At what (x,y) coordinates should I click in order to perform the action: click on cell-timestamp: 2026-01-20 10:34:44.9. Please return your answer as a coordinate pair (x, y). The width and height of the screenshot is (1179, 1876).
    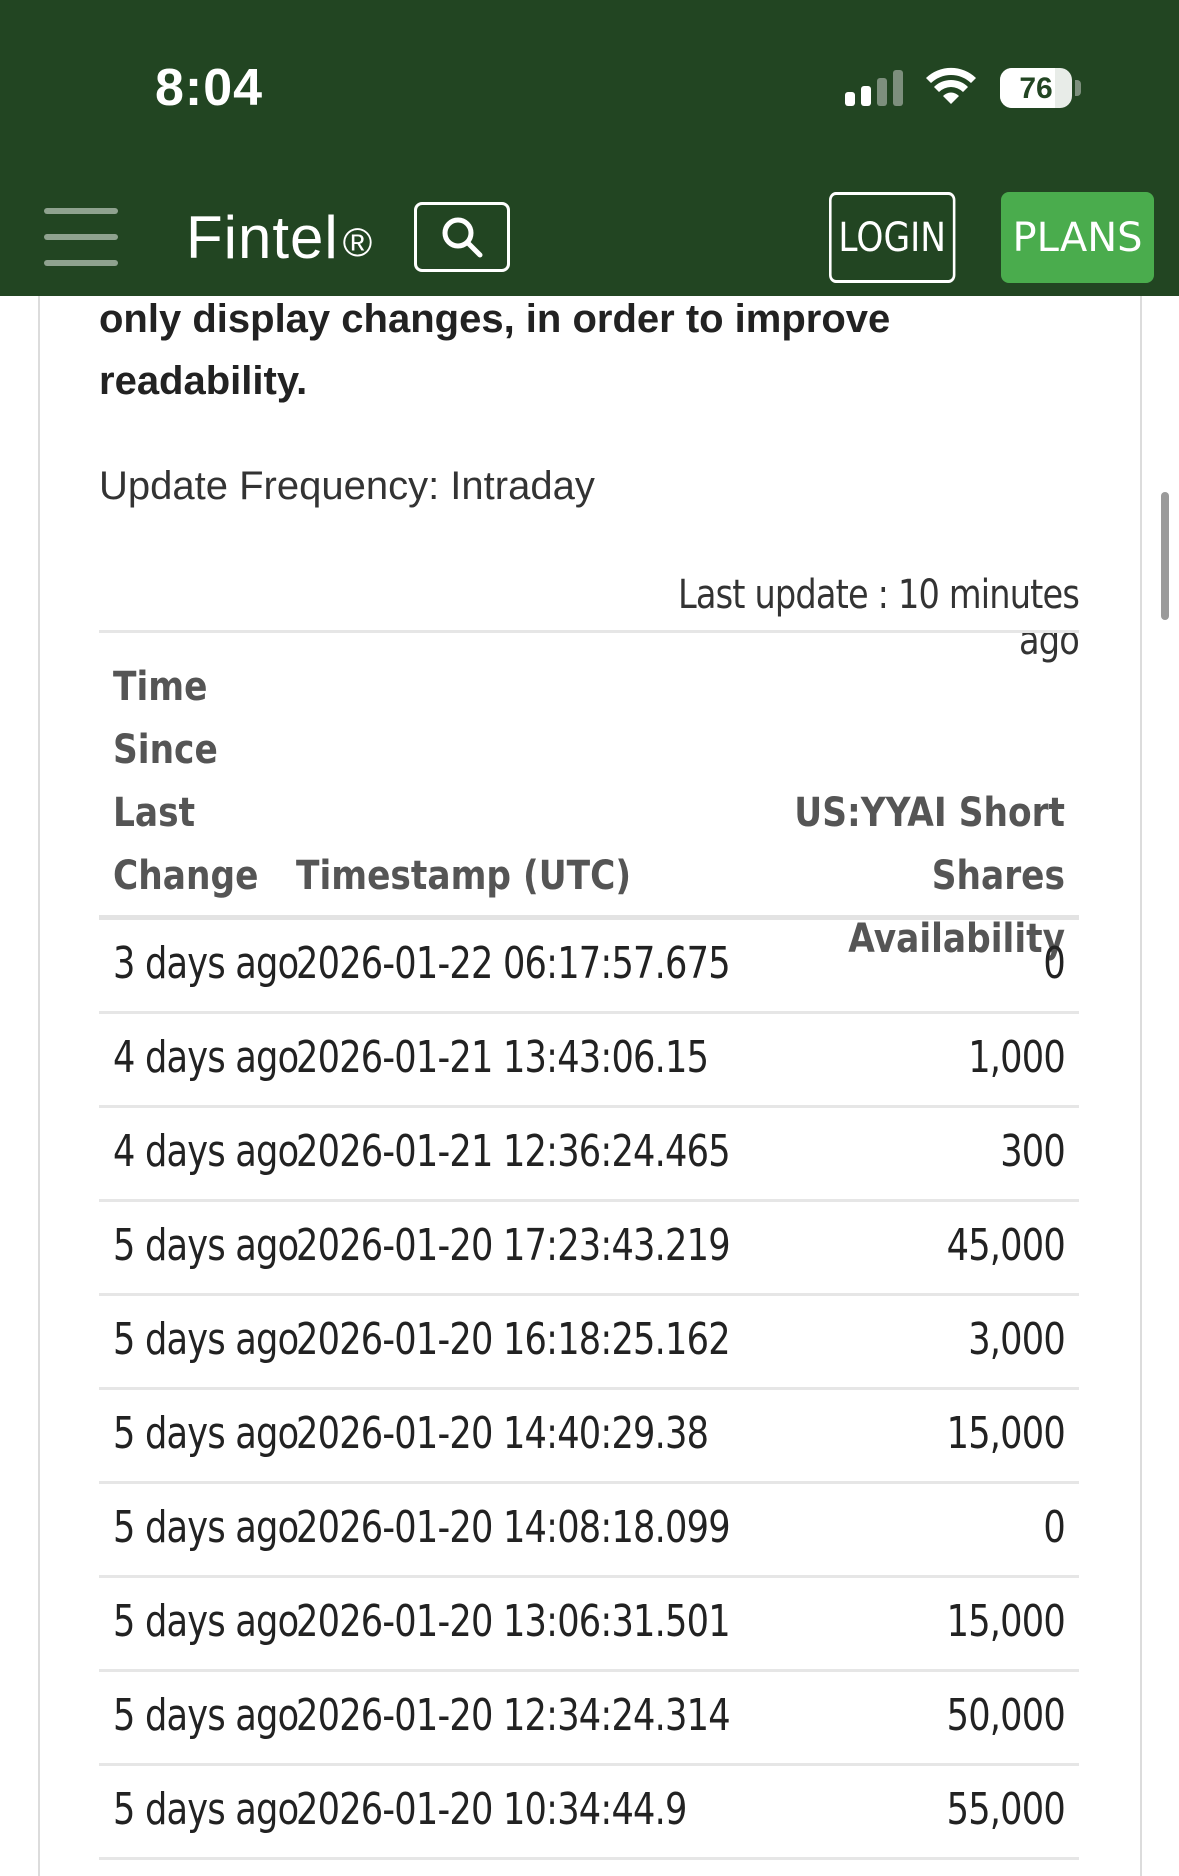
    Looking at the image, I should click on (491, 1809).